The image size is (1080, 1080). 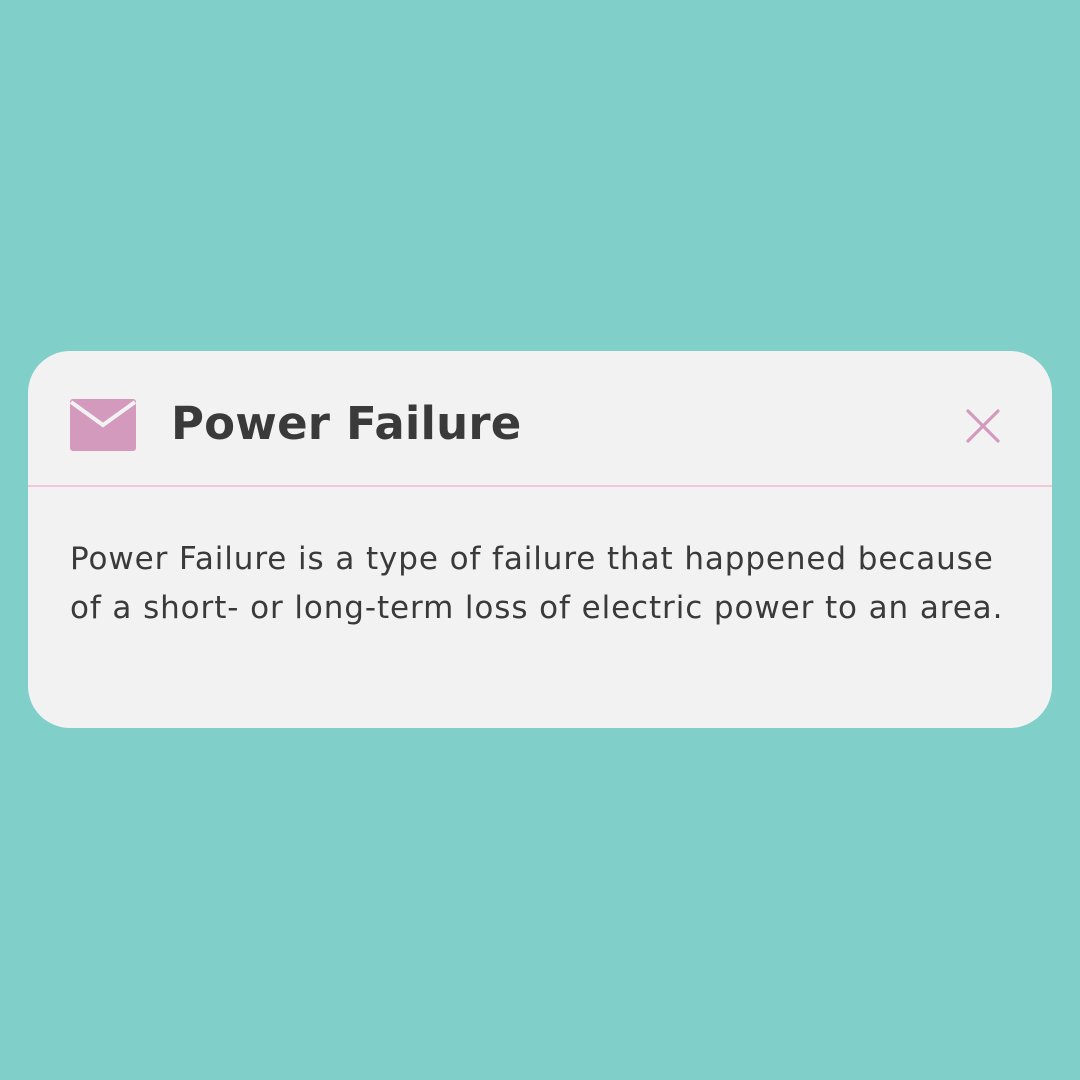 I want to click on notification-title: Power Failure, so click(x=346, y=423).